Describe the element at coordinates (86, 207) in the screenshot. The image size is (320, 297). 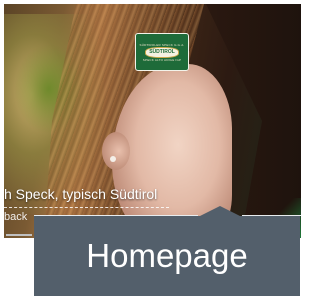
I see `caption-divider` at that location.